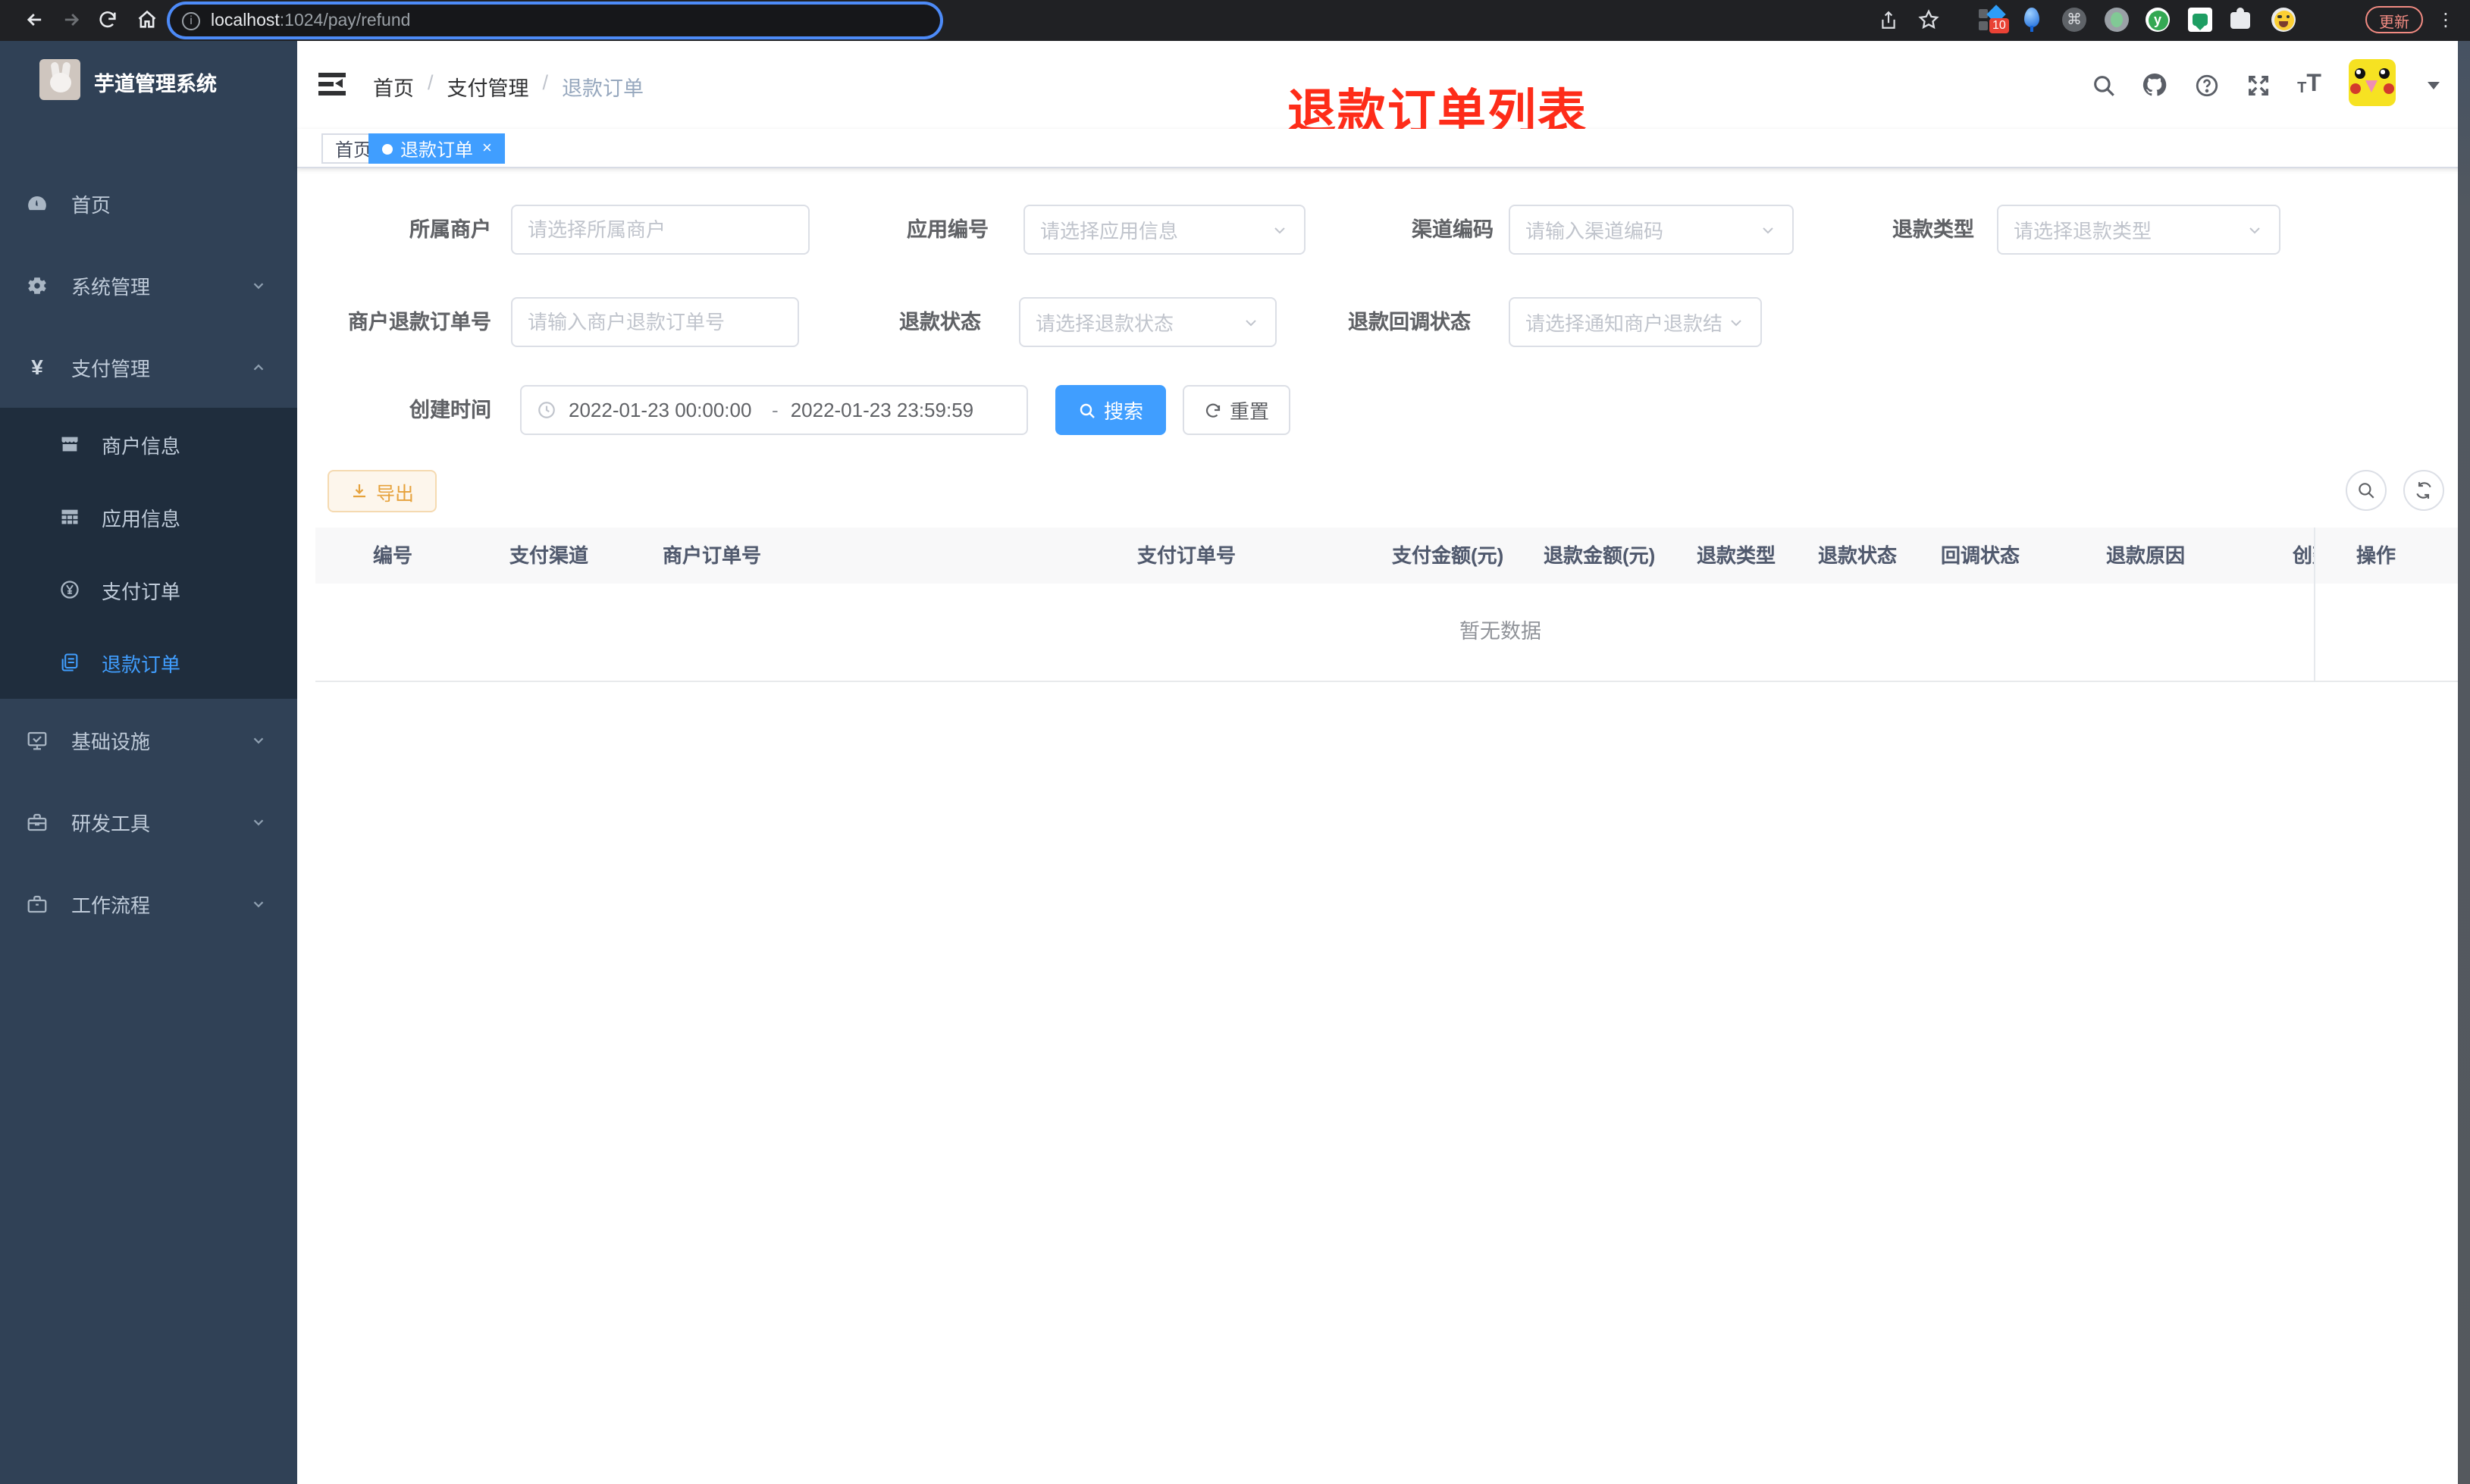 The height and width of the screenshot is (1484, 2470). Describe the element at coordinates (2376, 556) in the screenshot. I see `col-actions: 操作` at that location.